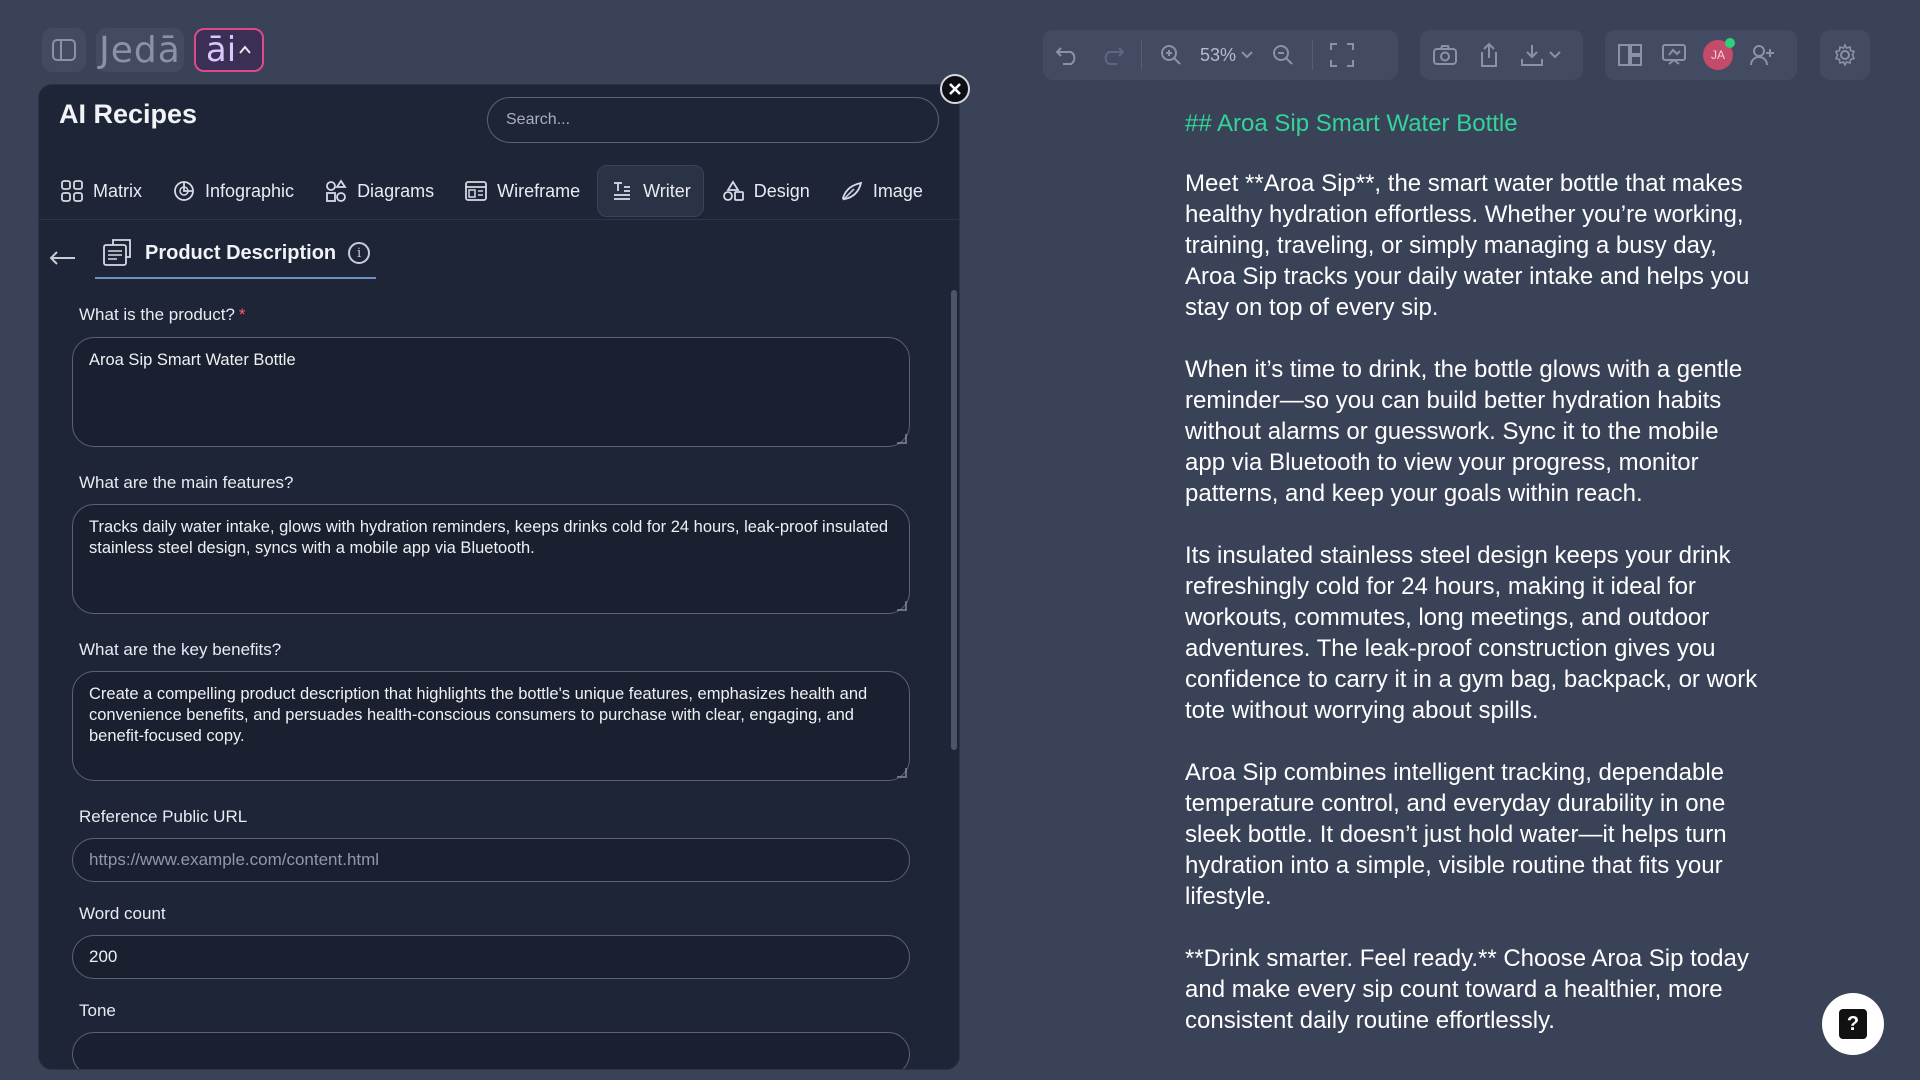  I want to click on design-icon, so click(733, 190).